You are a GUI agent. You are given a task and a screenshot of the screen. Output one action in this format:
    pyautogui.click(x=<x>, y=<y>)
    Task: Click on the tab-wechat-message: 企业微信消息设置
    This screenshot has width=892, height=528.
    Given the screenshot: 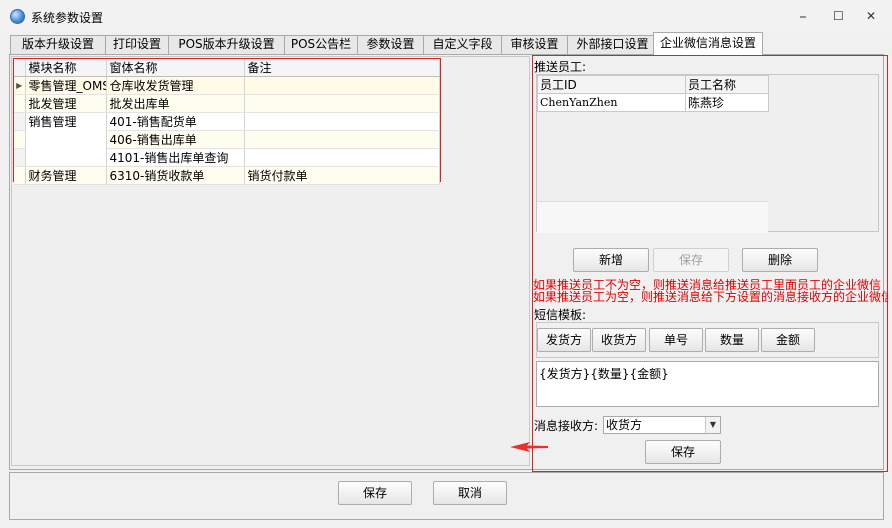 What is the action you would take?
    pyautogui.click(x=708, y=43)
    